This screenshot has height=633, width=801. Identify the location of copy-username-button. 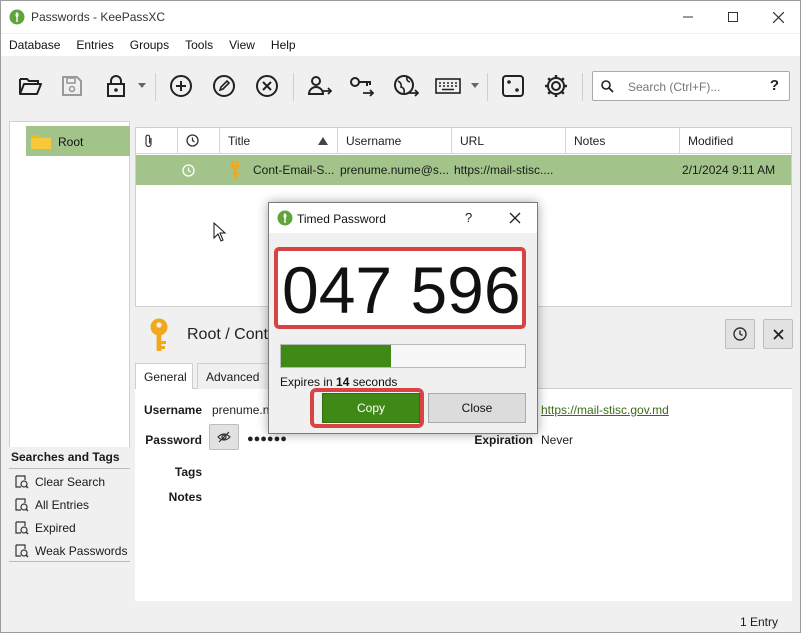
(319, 86).